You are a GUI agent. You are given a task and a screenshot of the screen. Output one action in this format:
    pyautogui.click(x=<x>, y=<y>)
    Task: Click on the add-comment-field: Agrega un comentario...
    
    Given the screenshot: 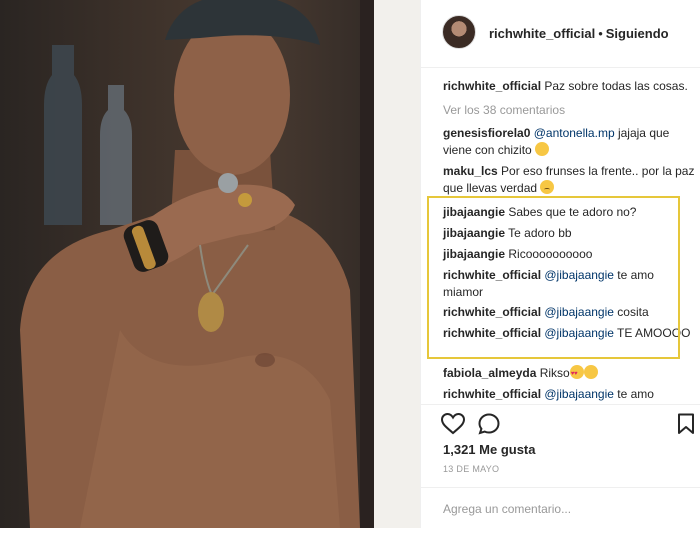 What is the action you would take?
    pyautogui.click(x=560, y=508)
    